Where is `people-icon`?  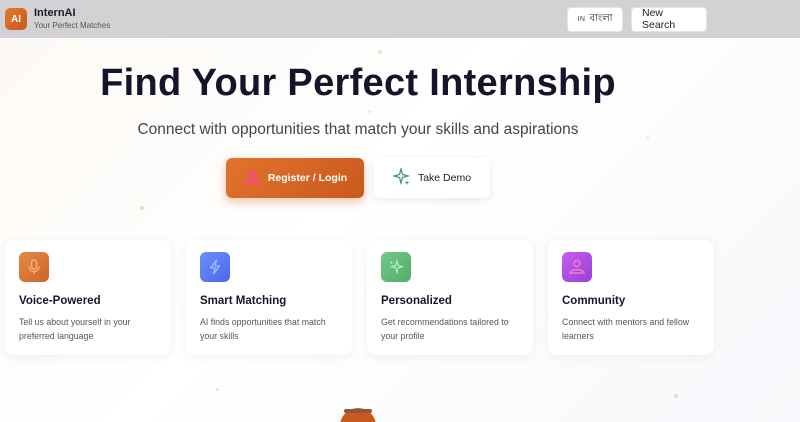
people-icon is located at coordinates (577, 267).